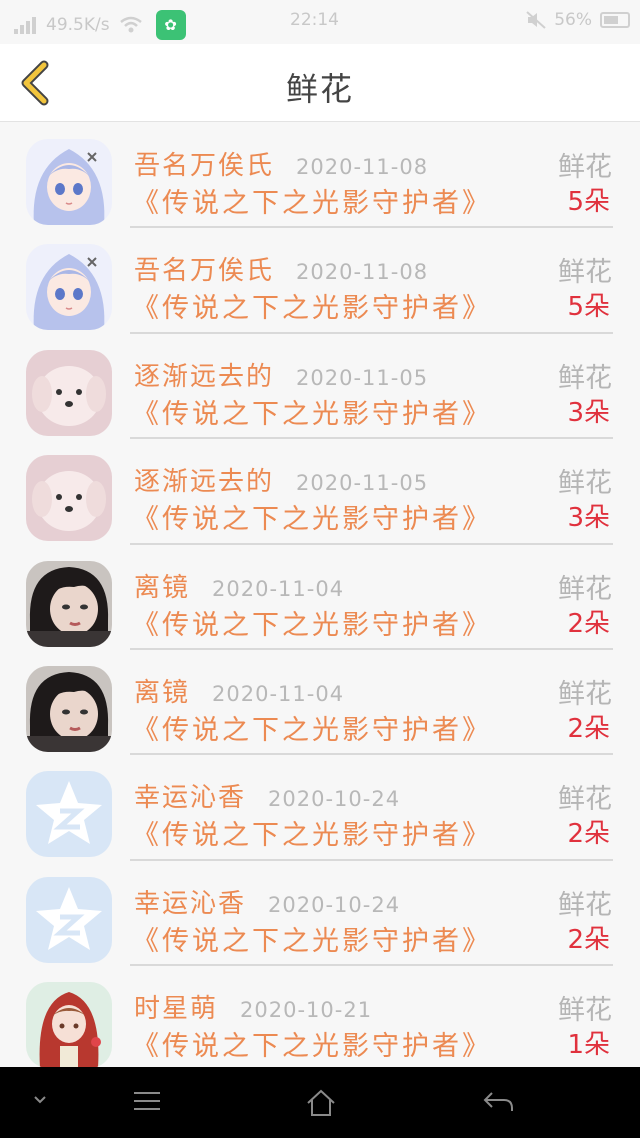 Image resolution: width=640 pixels, height=1138 pixels. What do you see at coordinates (306, 1010) in the screenshot?
I see `gift-date: 2020-10-21` at bounding box center [306, 1010].